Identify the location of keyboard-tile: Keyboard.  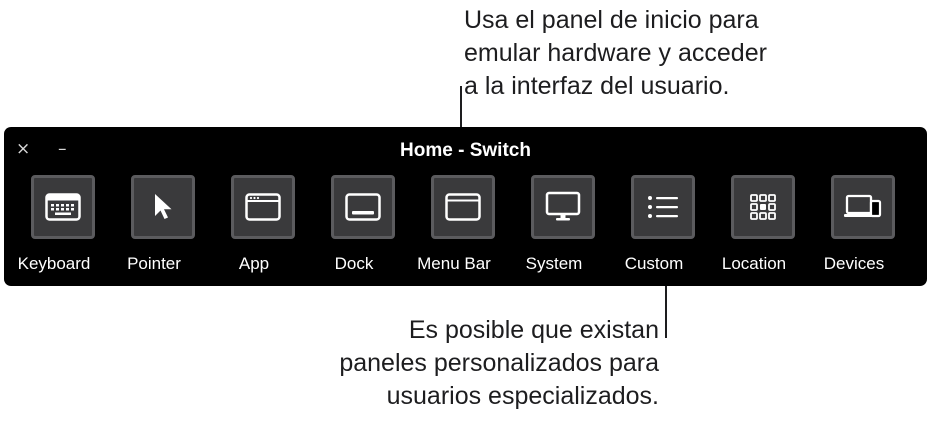
(54, 225).